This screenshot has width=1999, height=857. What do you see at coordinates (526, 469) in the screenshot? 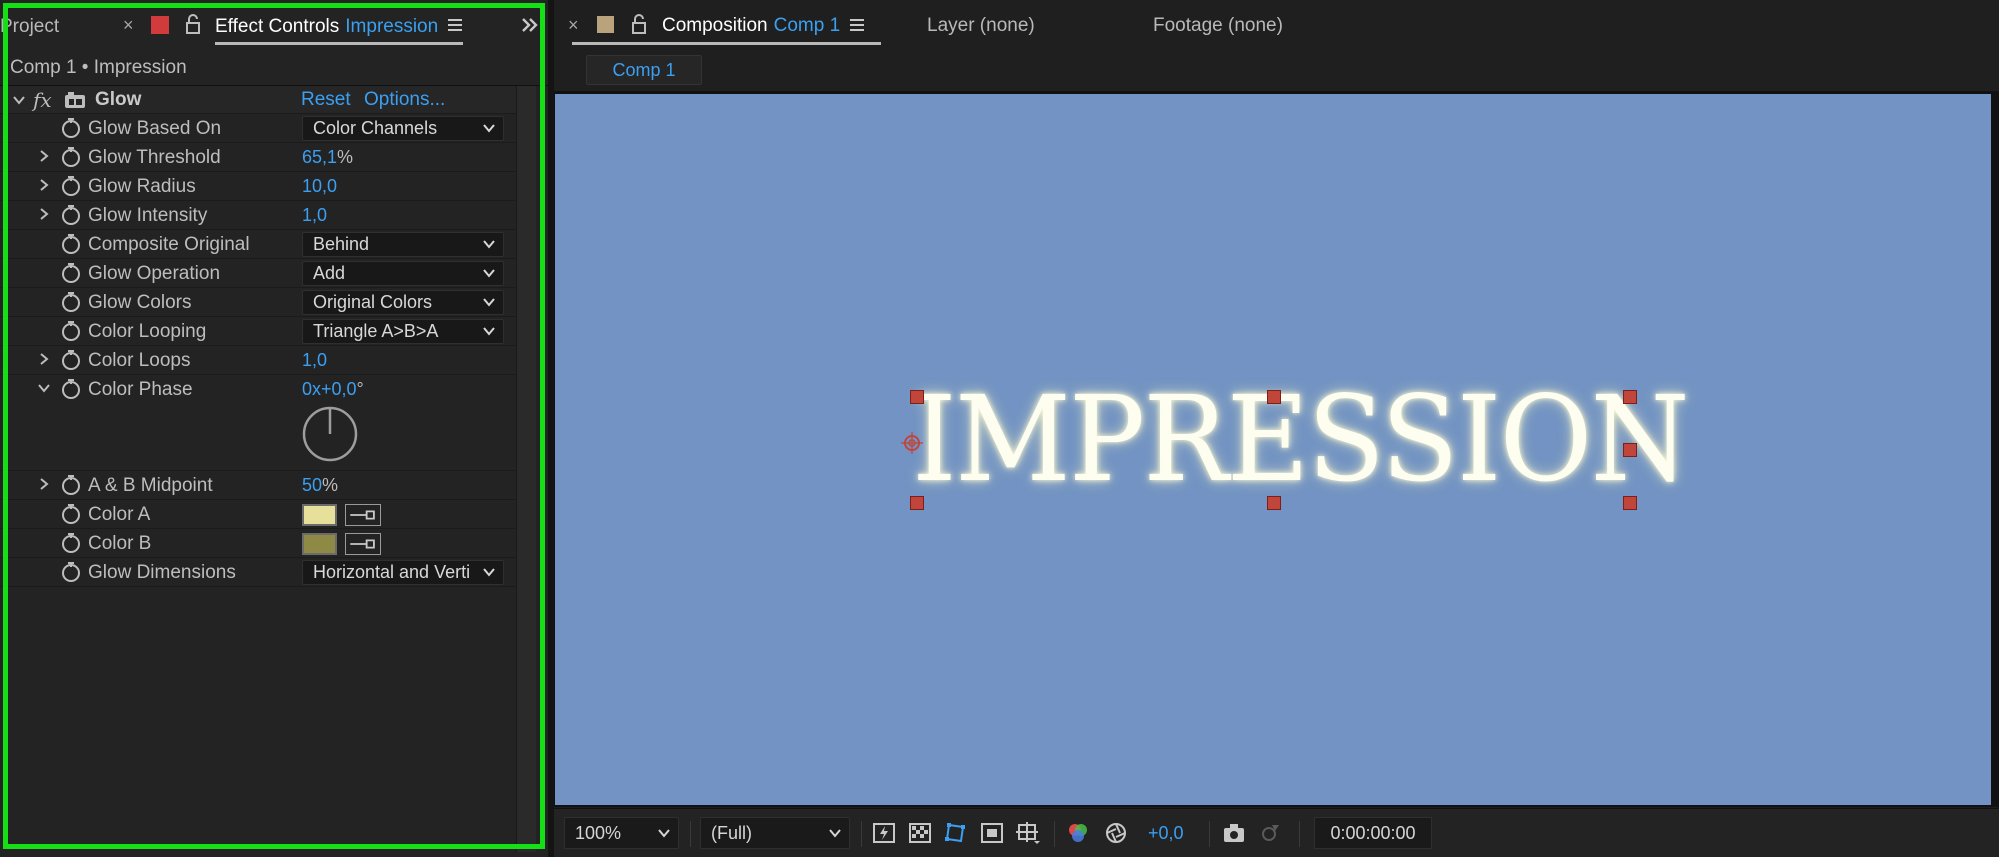
I see `scrollbar` at bounding box center [526, 469].